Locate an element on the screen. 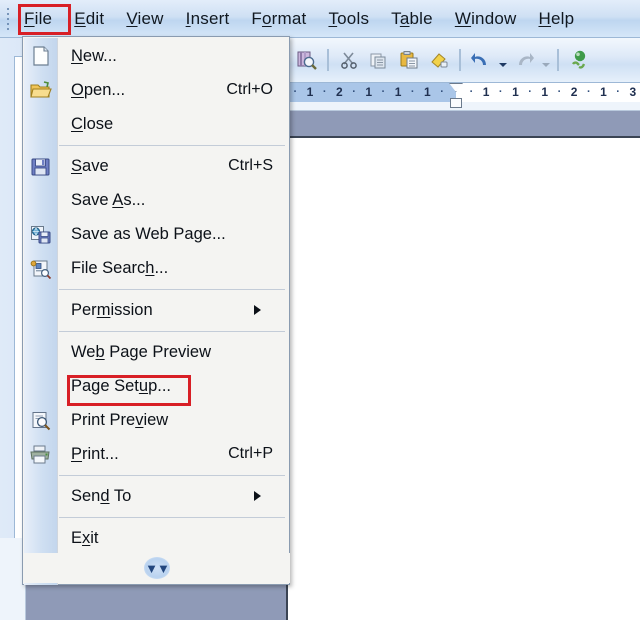 This screenshot has width=640, height=620. cut-scissors-icon is located at coordinates (349, 60).